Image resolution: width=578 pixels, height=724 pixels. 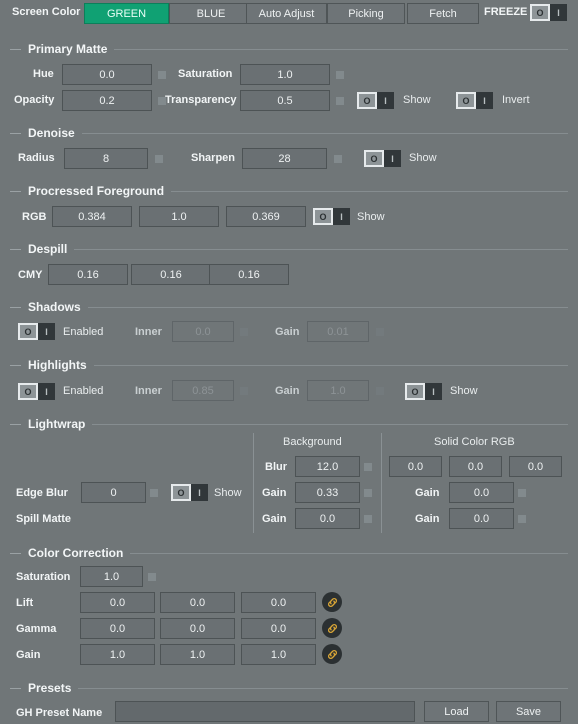 What do you see at coordinates (368, 493) in the screenshot?
I see `lightwrap-bg-gain1-slider-handle` at bounding box center [368, 493].